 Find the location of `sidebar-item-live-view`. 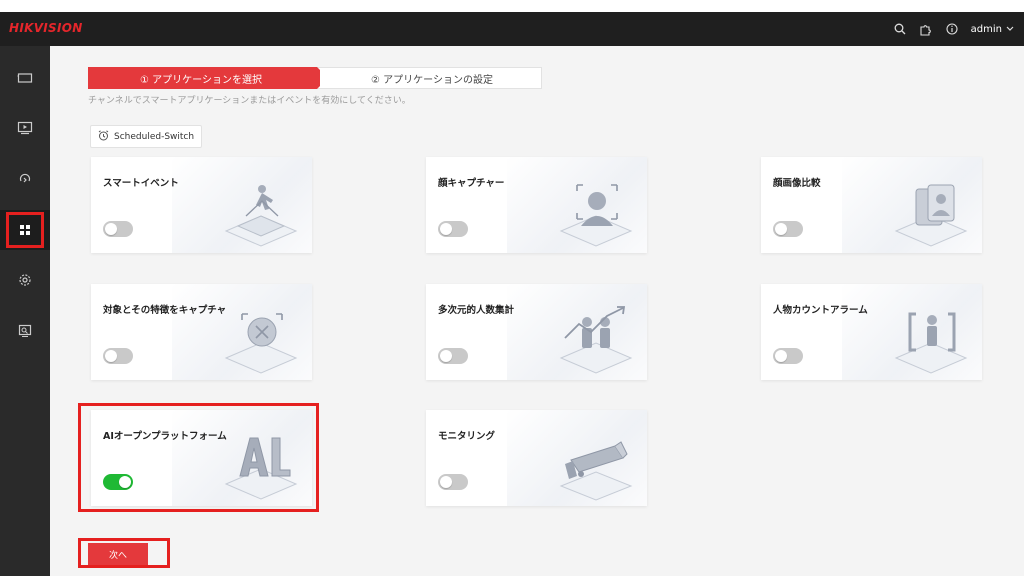

sidebar-item-live-view is located at coordinates (25, 129).